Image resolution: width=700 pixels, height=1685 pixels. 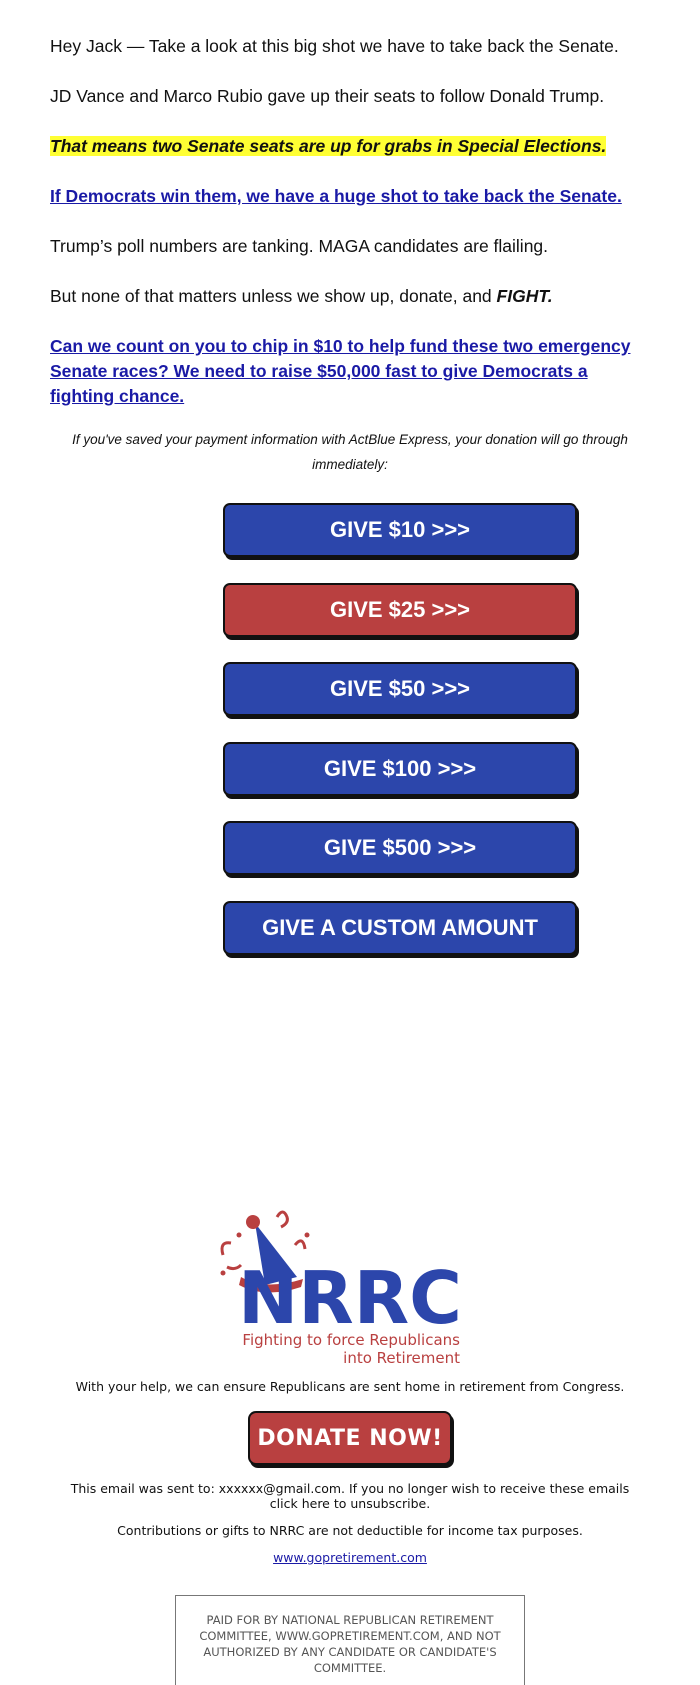 I want to click on fight-emphasis: FIGHT., so click(x=524, y=296).